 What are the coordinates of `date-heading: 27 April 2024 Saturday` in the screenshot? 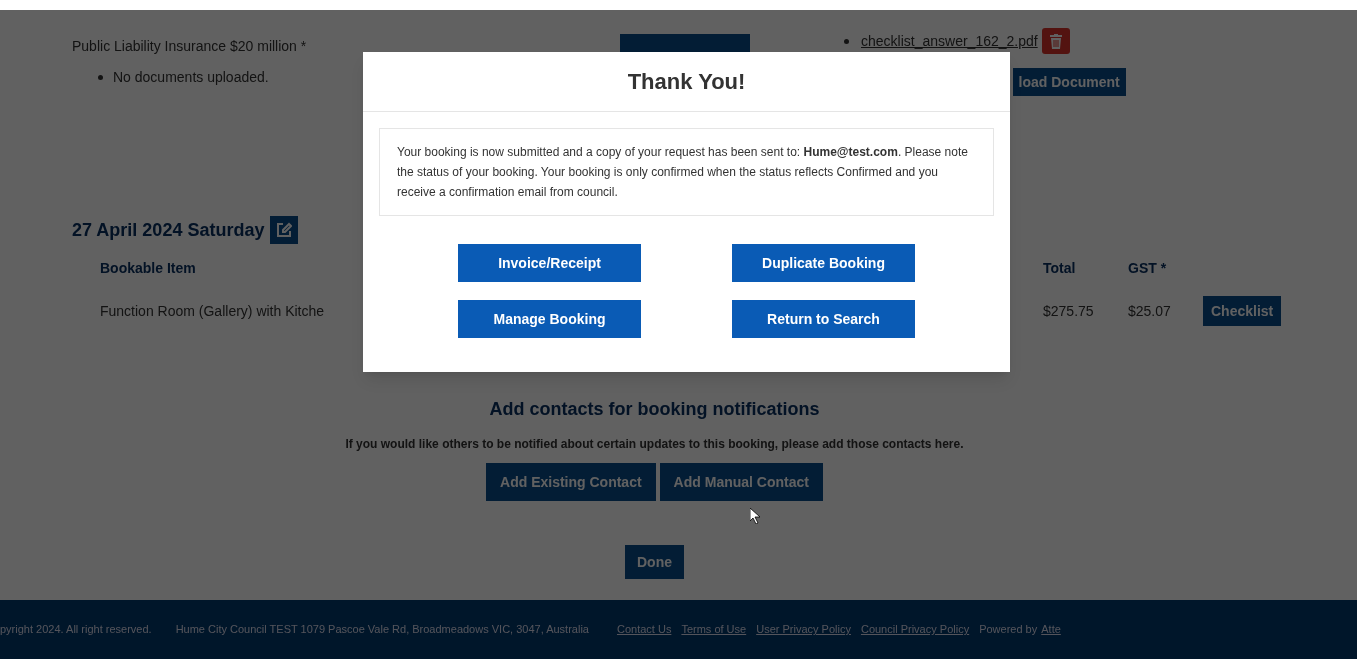 It's located at (168, 230).